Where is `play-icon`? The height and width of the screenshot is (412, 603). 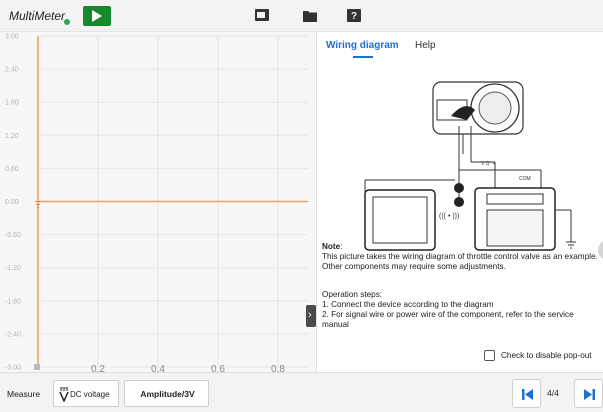
play-icon is located at coordinates (97, 16).